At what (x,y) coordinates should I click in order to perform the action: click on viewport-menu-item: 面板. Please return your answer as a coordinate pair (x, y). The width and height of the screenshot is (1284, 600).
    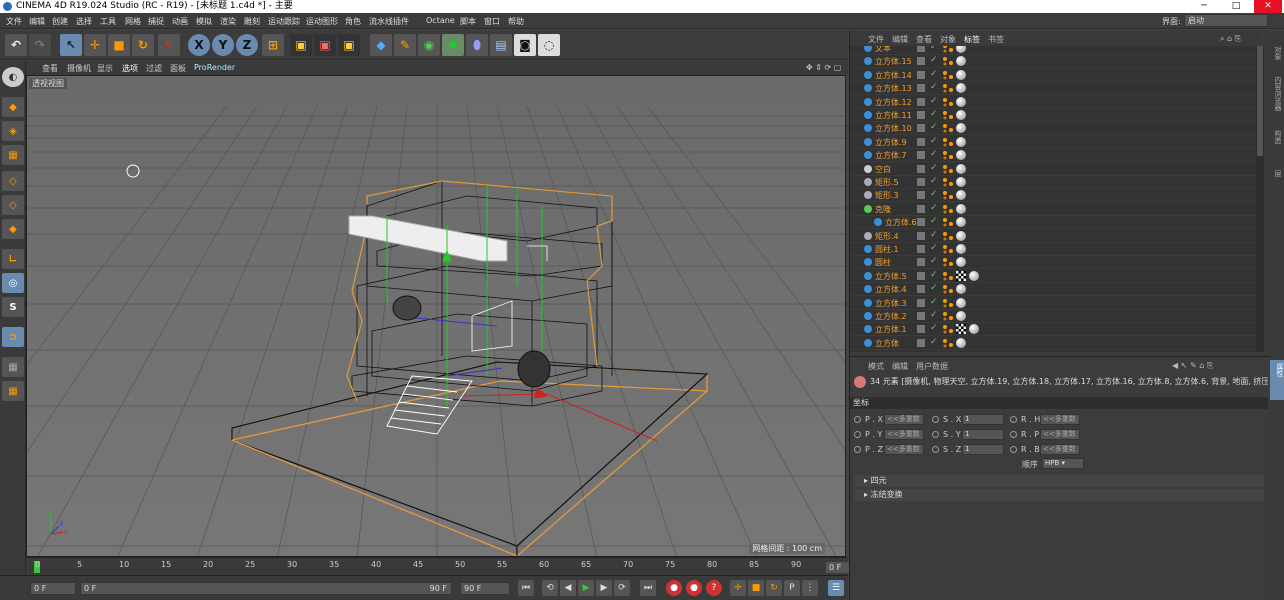
    Looking at the image, I should click on (178, 68).